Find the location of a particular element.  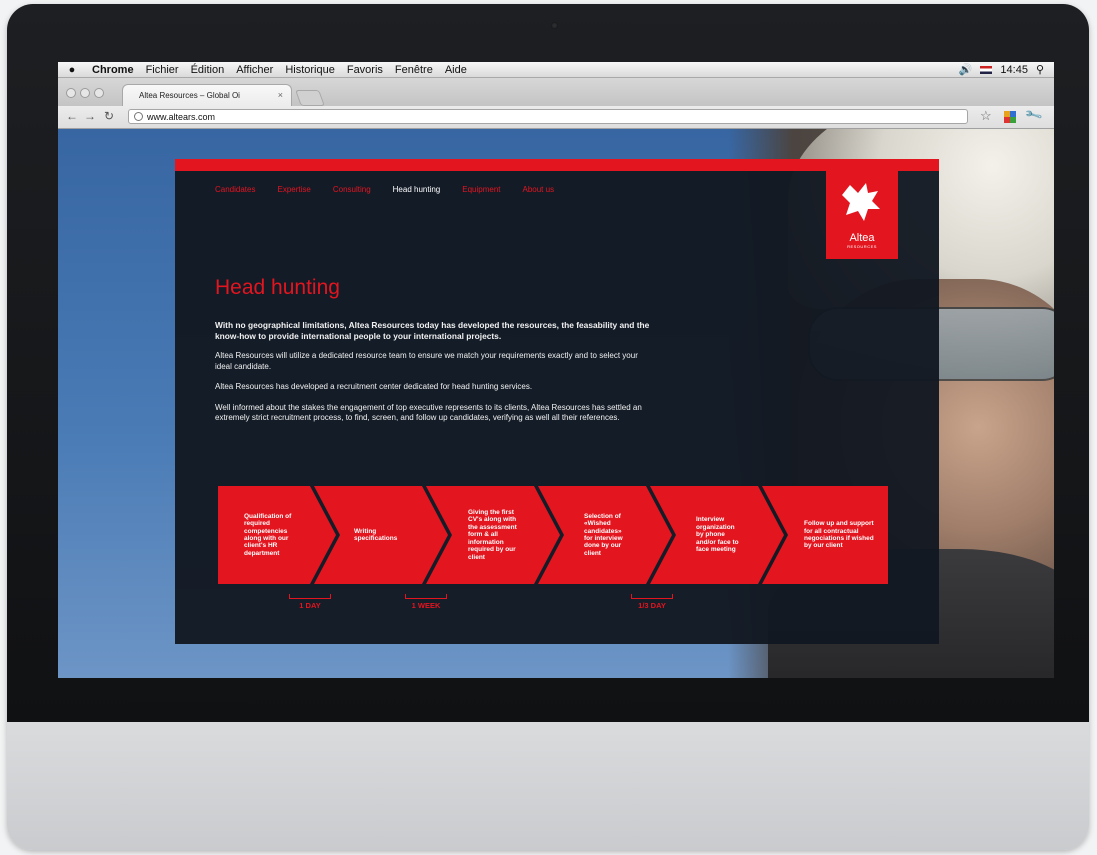

page-title: Head hunting is located at coordinates (277, 287).